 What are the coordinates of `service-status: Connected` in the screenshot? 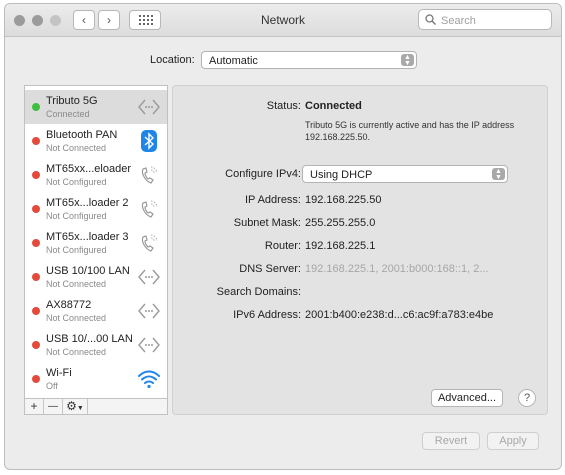 It's located at (68, 114).